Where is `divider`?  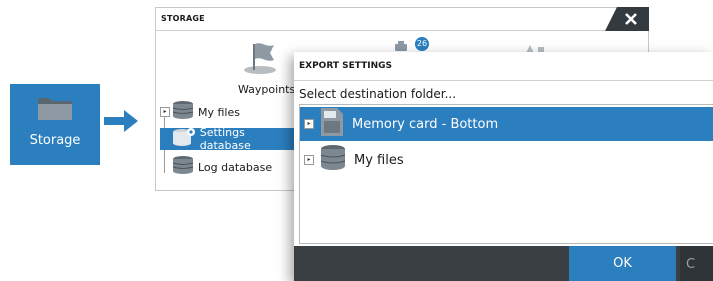
divider is located at coordinates (503, 80).